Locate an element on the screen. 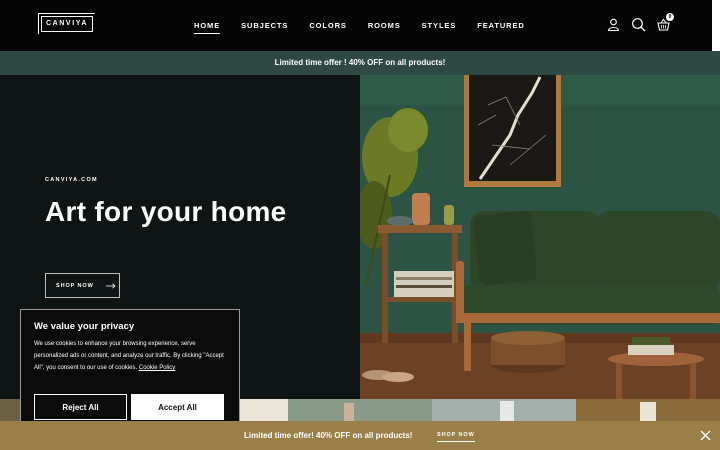  search-icon is located at coordinates (638, 24).